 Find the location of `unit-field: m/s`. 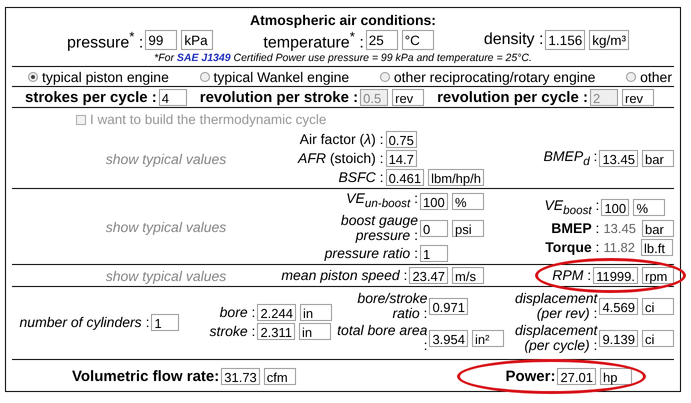

unit-field: m/s is located at coordinates (468, 275).